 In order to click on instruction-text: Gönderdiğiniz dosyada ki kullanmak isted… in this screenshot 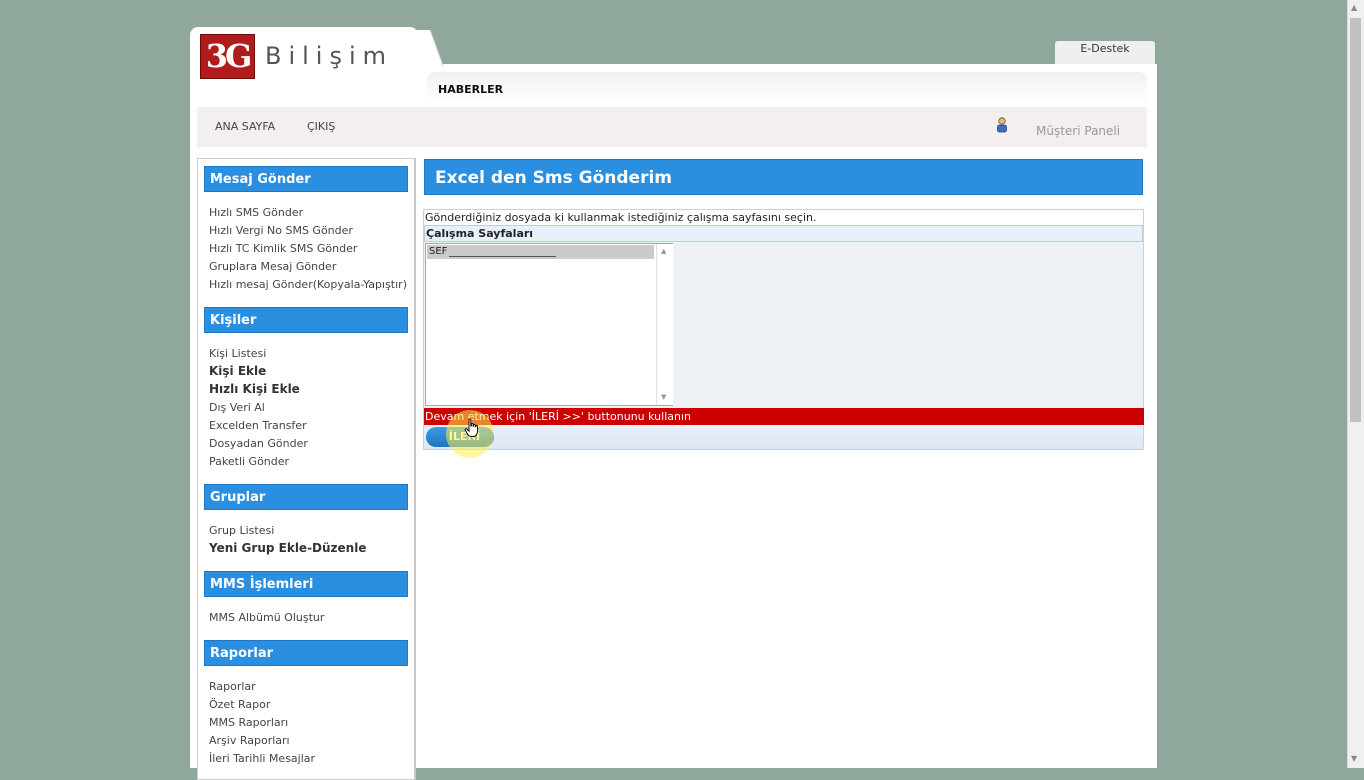, I will do `click(621, 217)`.